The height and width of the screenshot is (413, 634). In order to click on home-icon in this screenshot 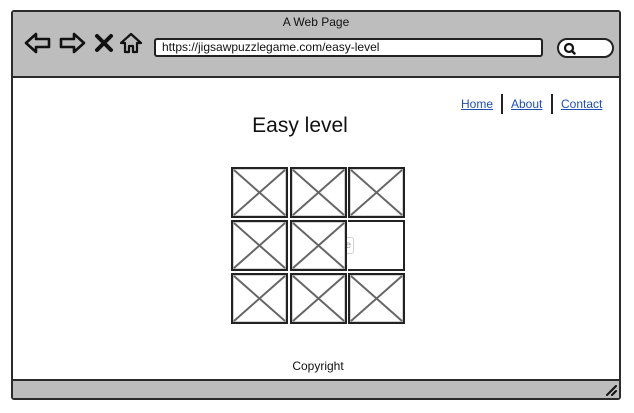, I will do `click(131, 43)`.